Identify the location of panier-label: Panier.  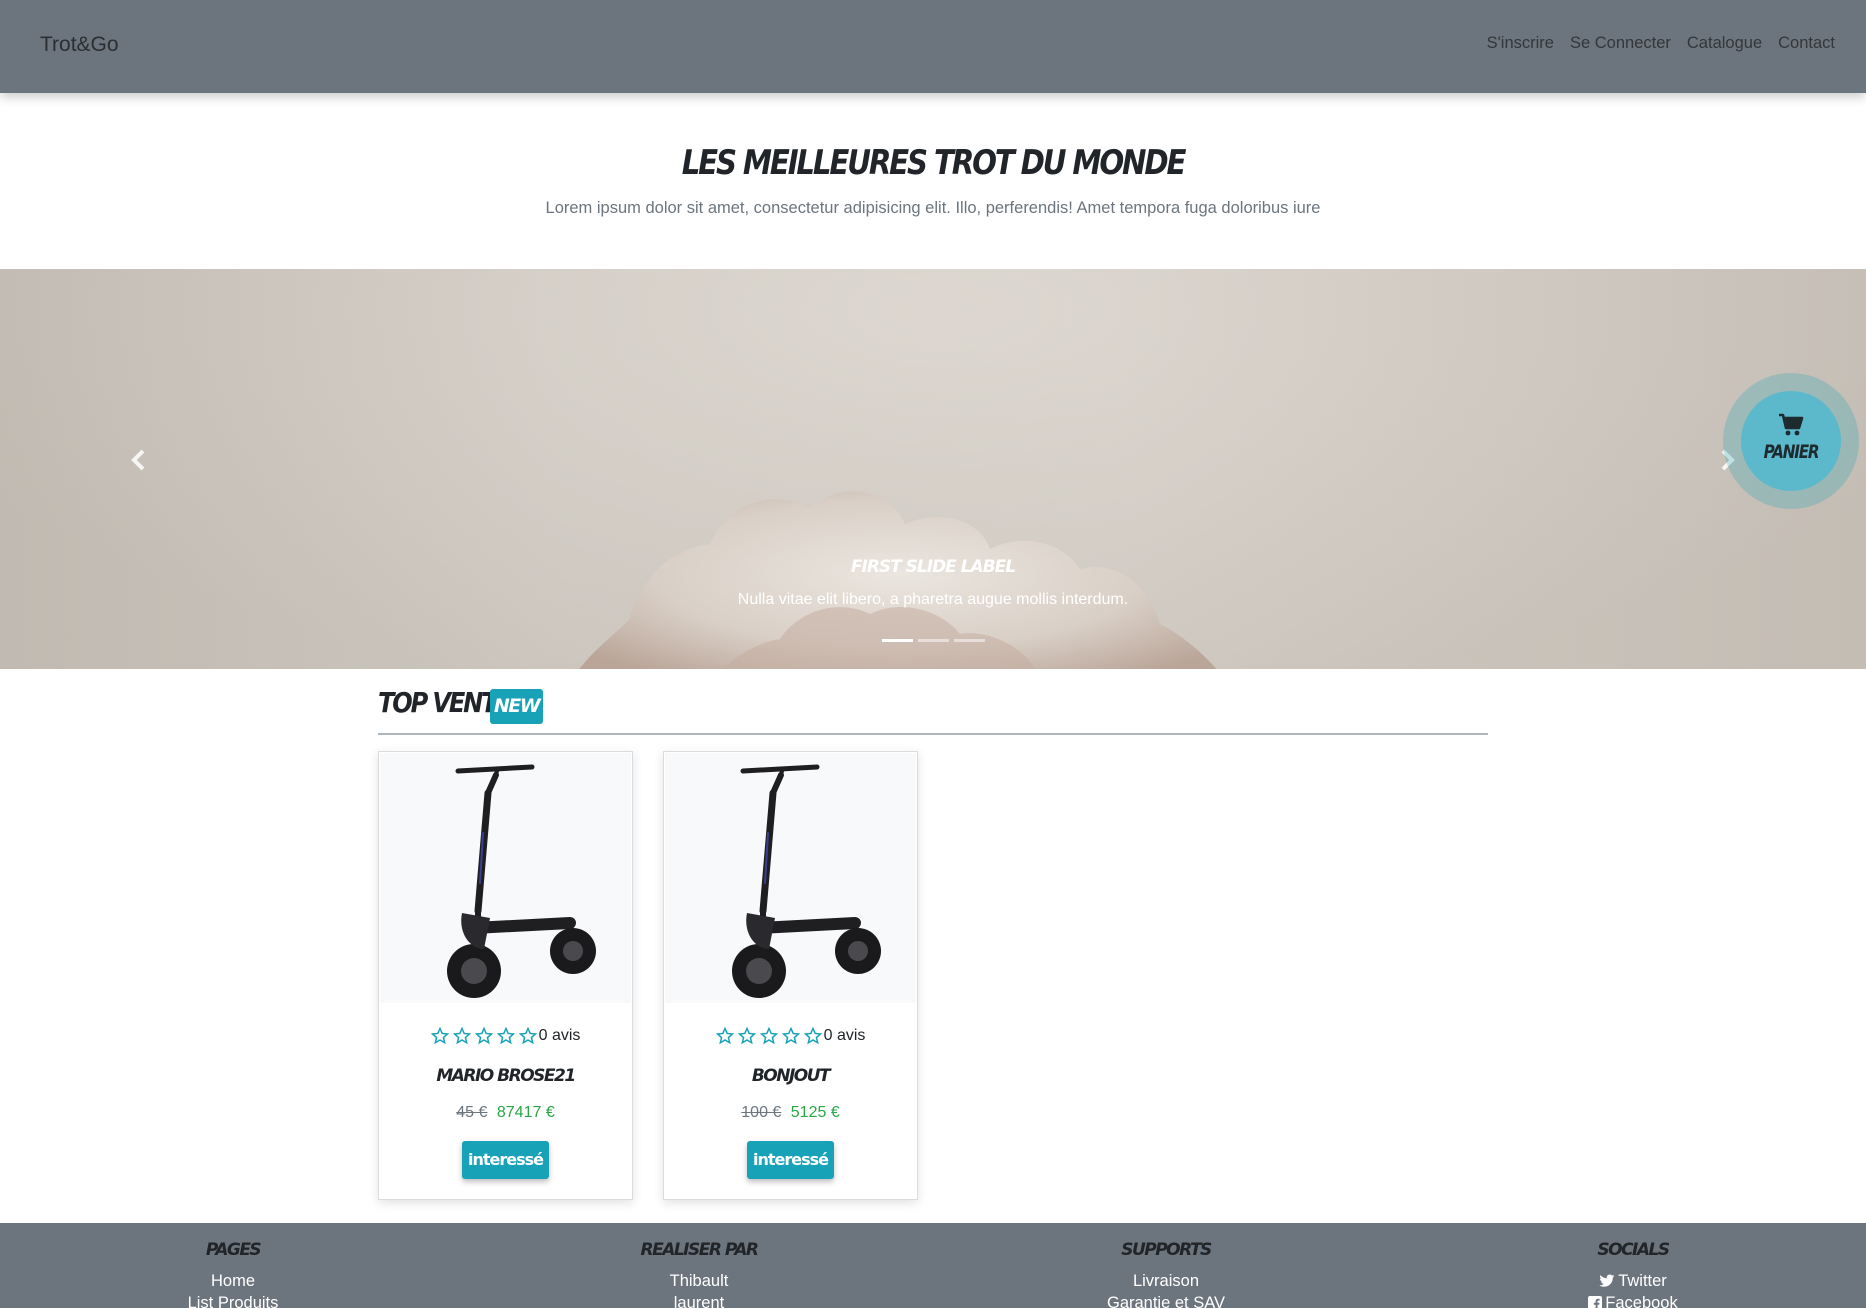
(1791, 452).